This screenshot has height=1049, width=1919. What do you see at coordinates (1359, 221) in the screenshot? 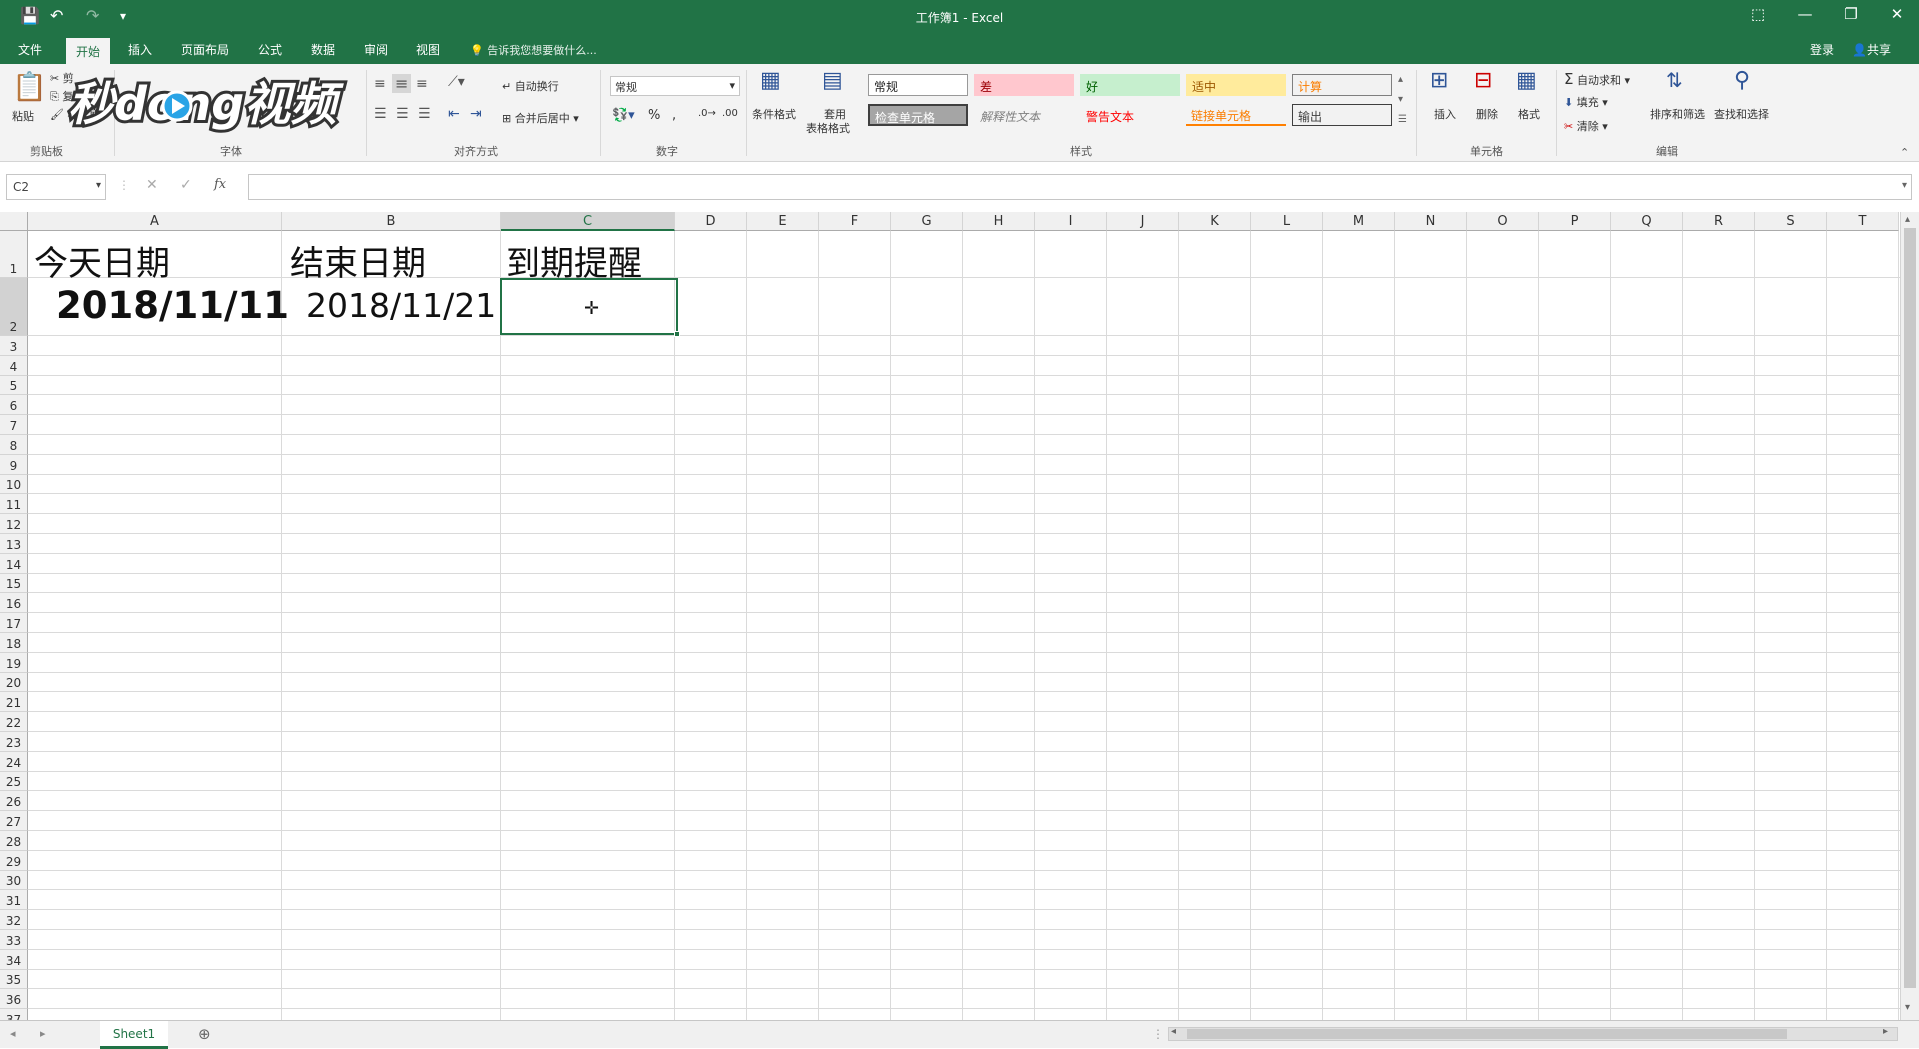
I see `column-header-M: M` at bounding box center [1359, 221].